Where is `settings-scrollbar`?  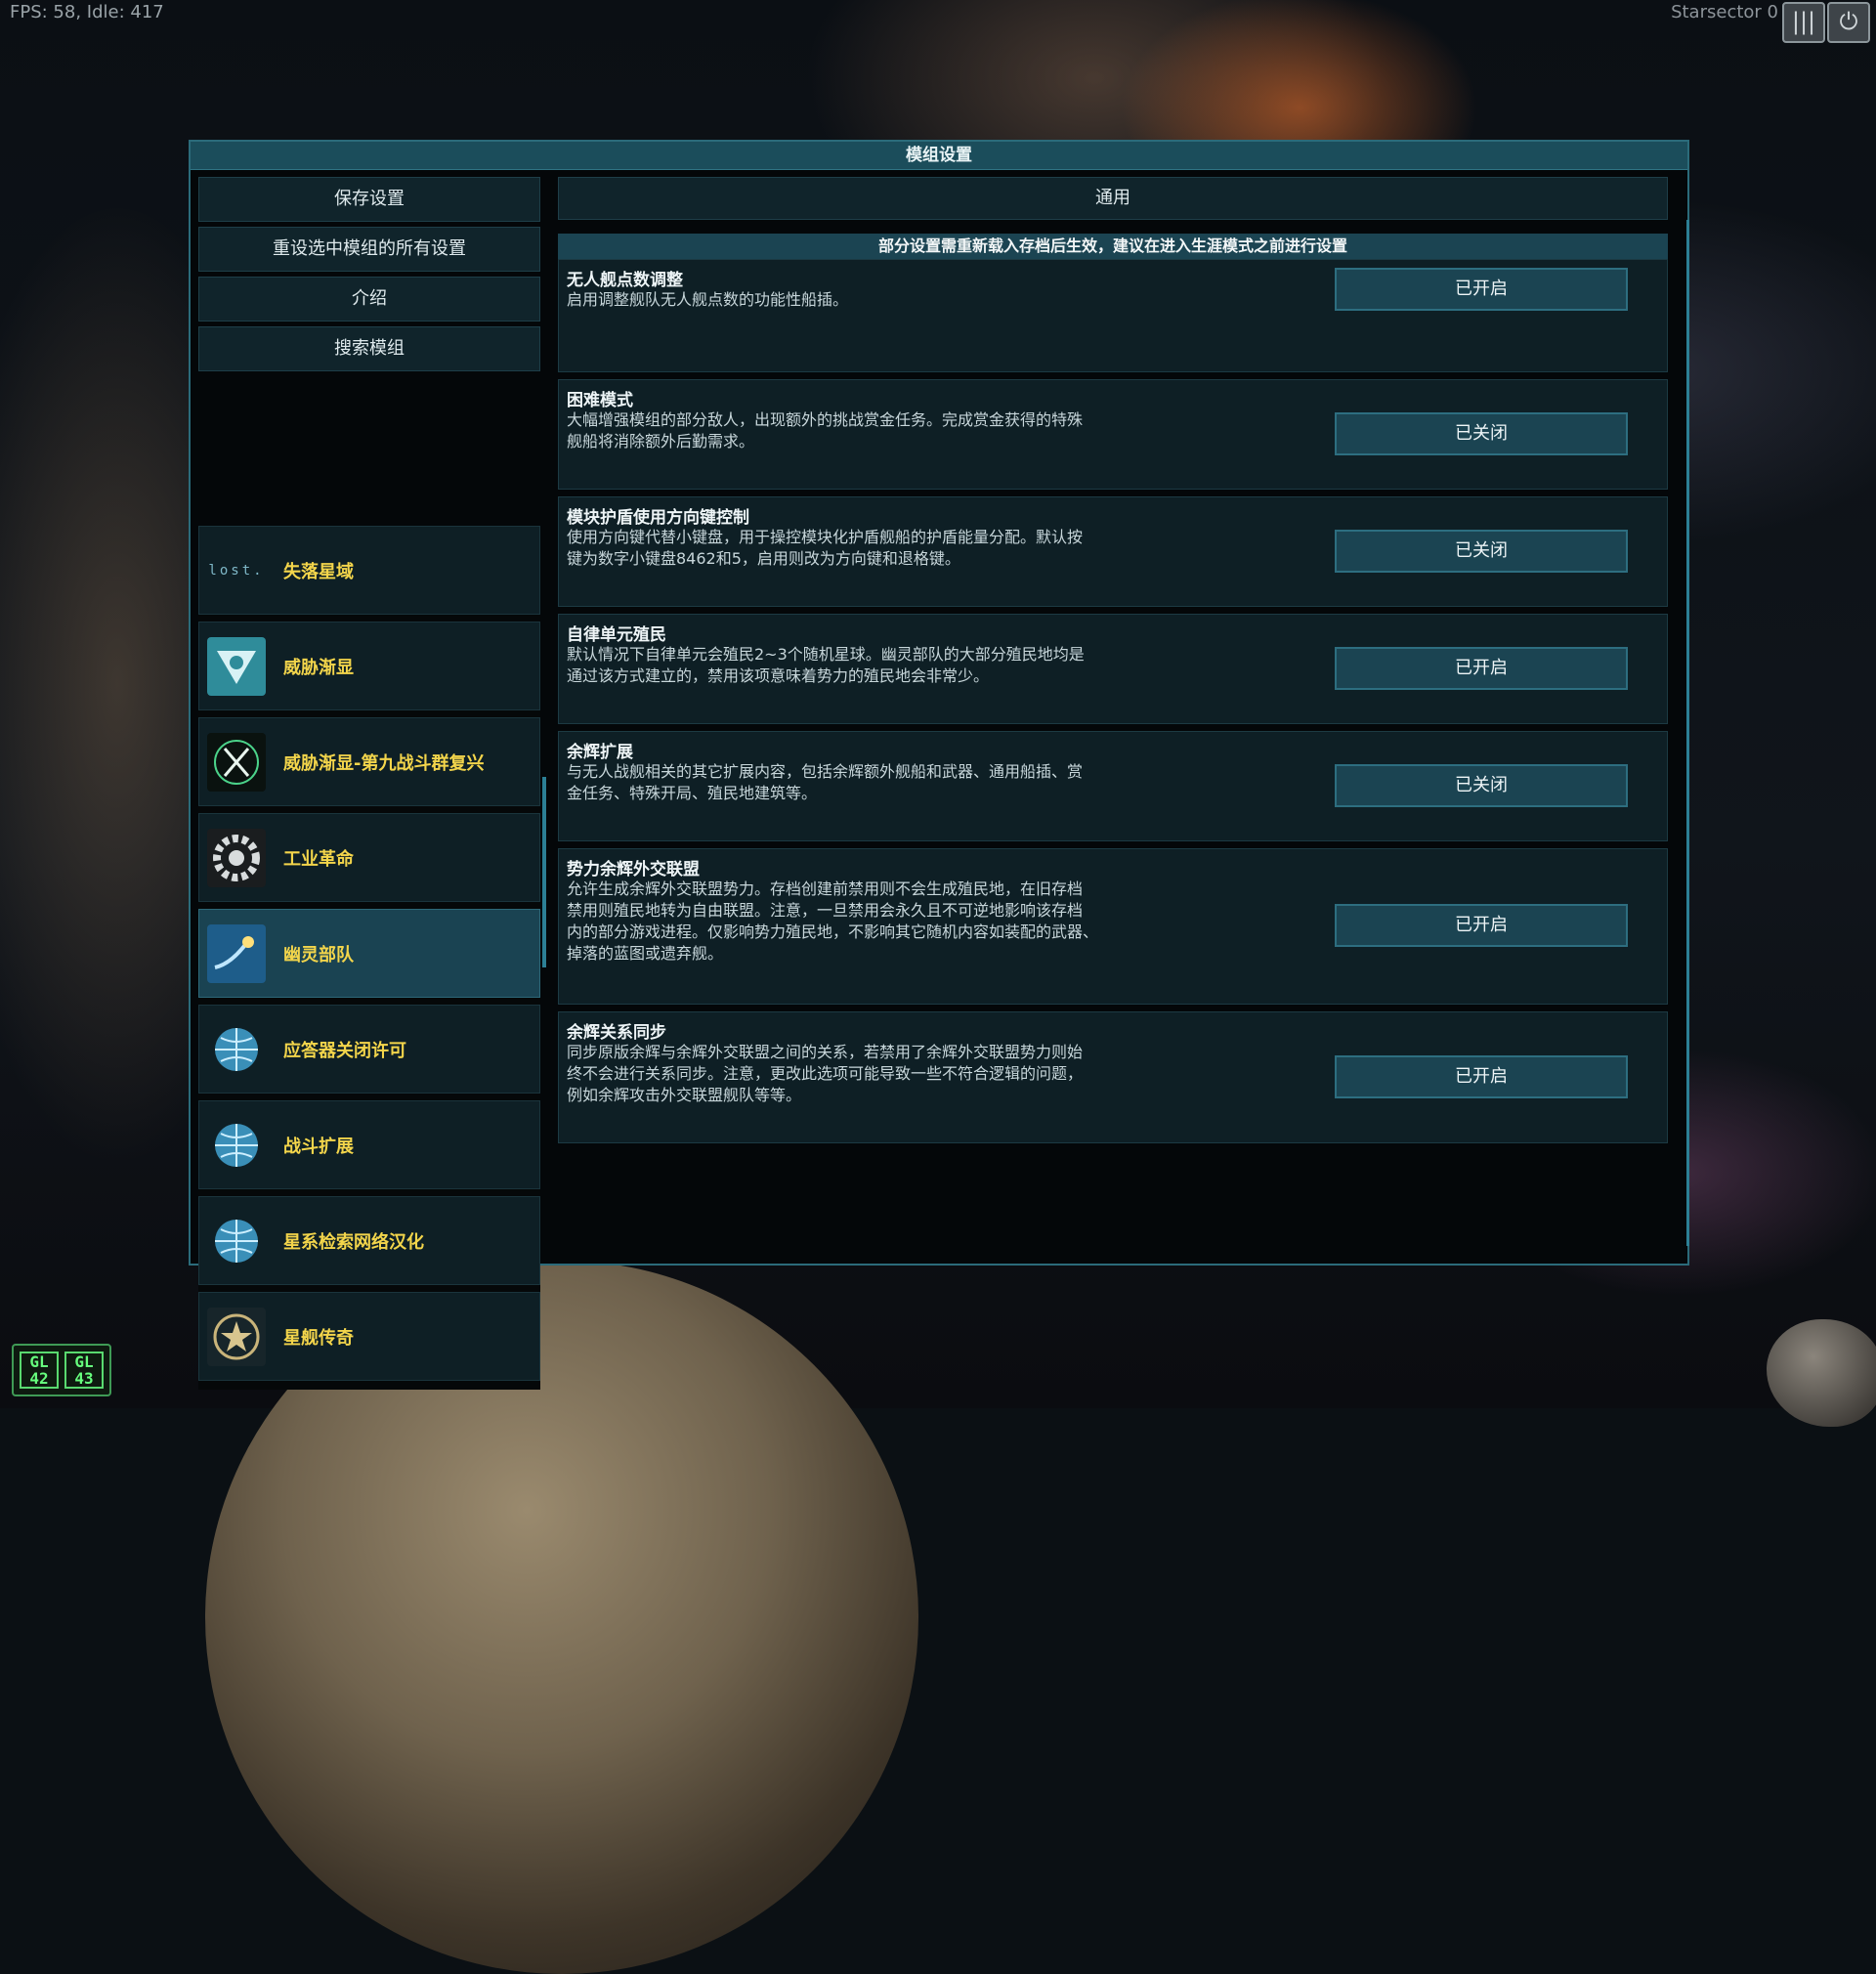
settings-scrollbar is located at coordinates (1687, 733).